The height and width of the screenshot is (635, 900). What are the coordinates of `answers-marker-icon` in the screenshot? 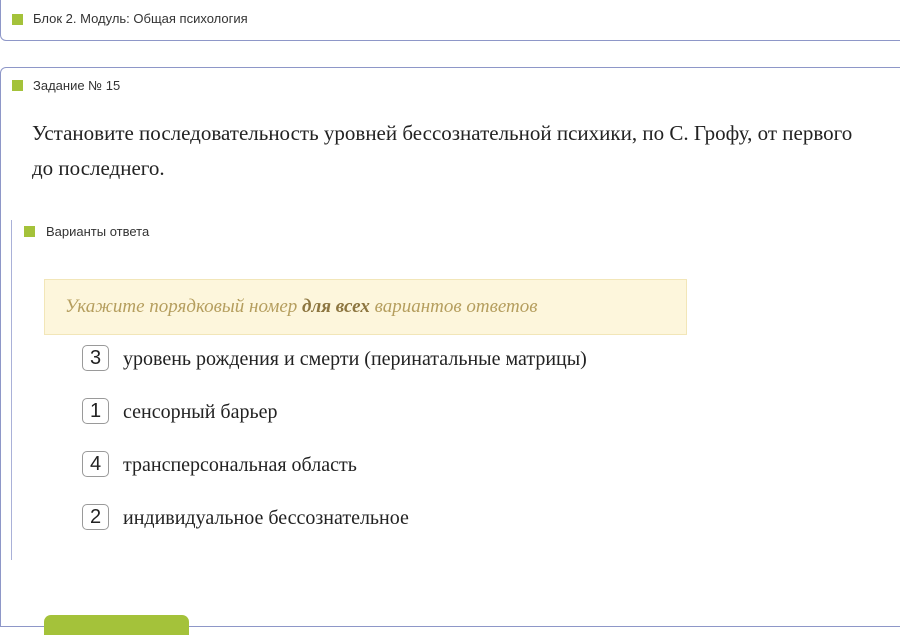 It's located at (29, 231).